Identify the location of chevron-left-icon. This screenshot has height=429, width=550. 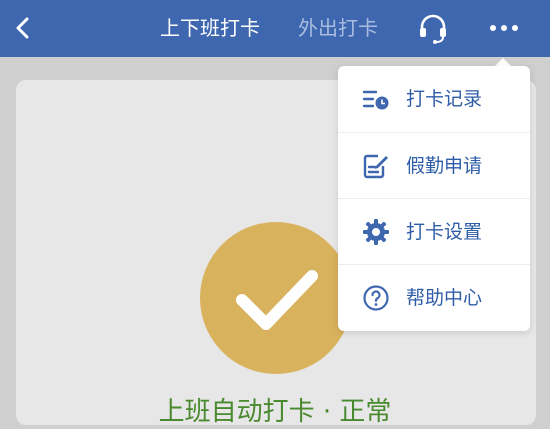
(22, 28).